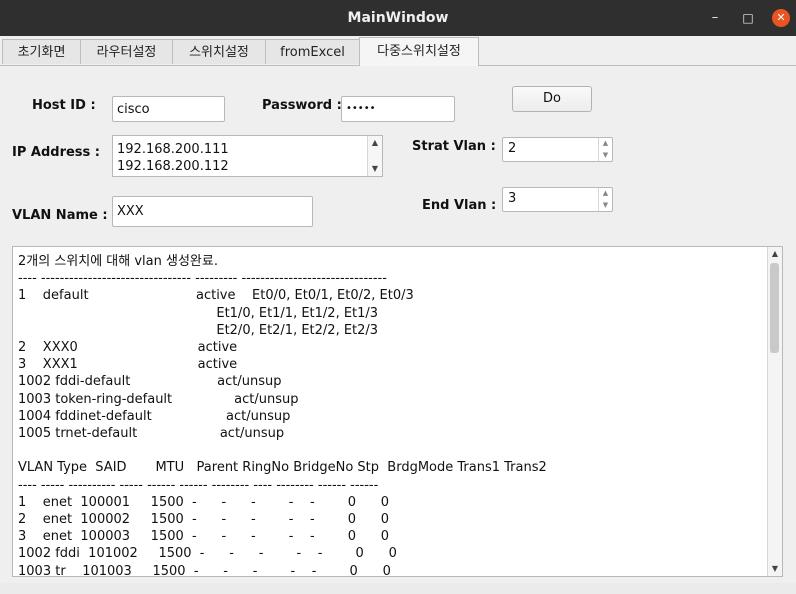 This screenshot has width=796, height=594. What do you see at coordinates (56, 152) in the screenshot?
I see `ip-address-label: IP Address :` at bounding box center [56, 152].